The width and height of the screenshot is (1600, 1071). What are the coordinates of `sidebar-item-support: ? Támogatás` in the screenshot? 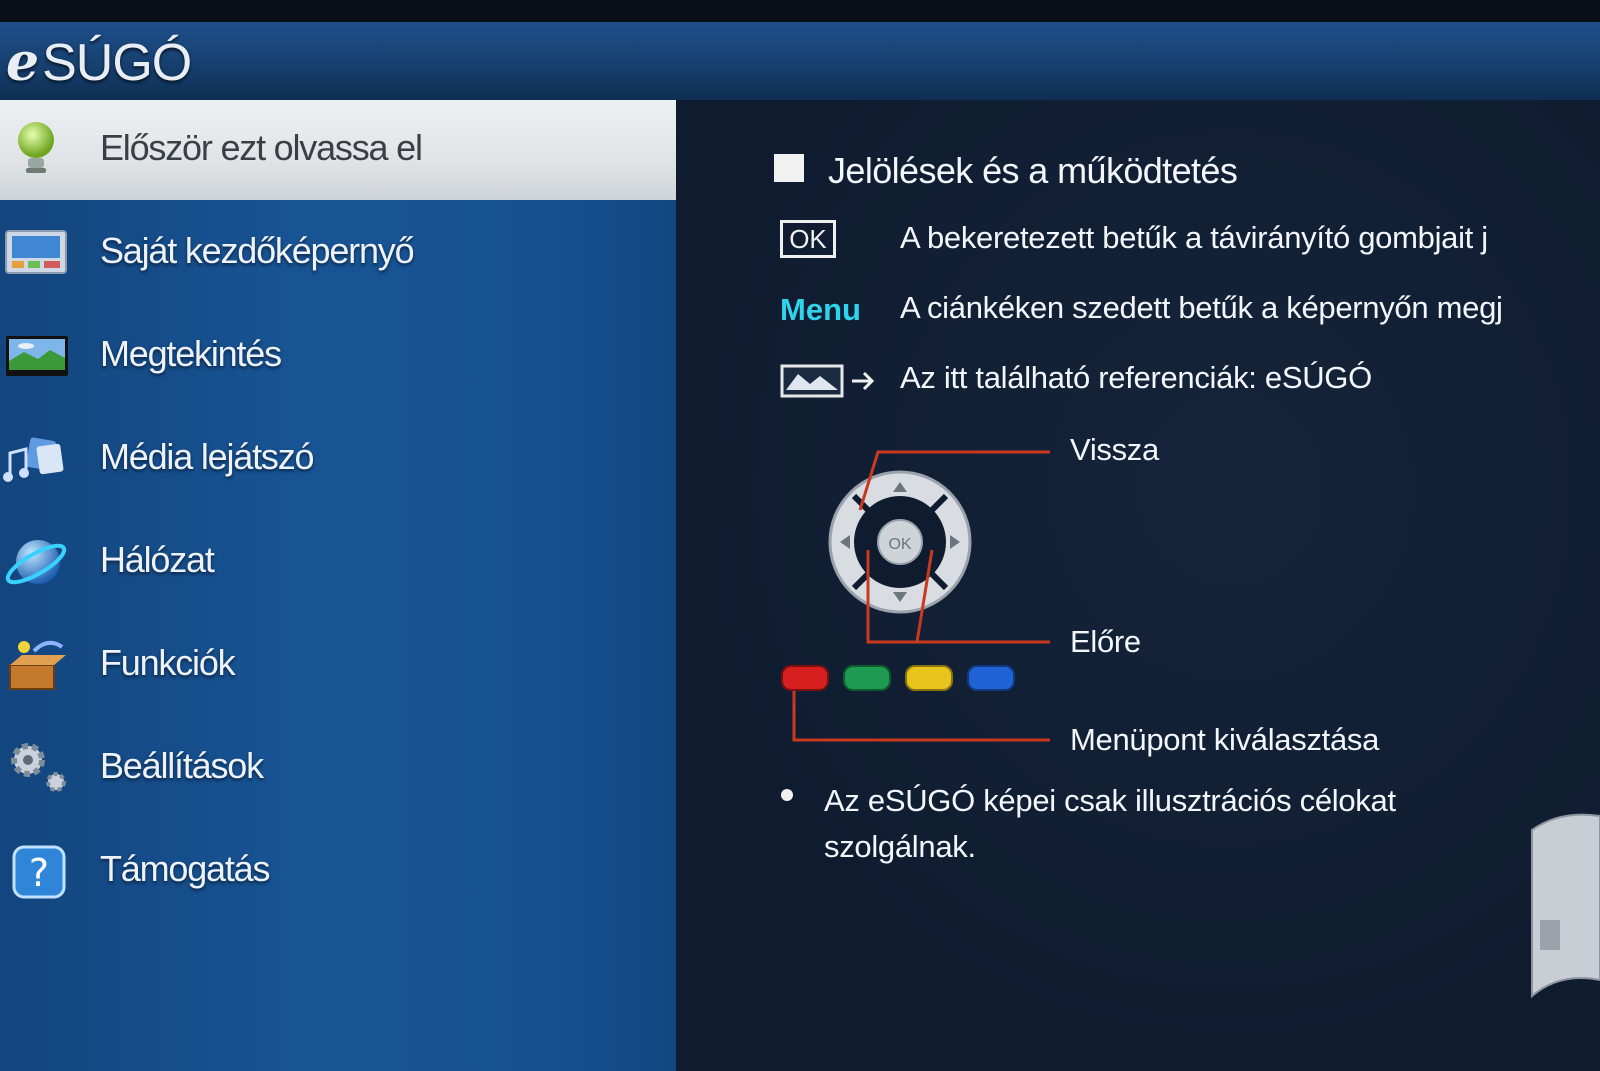 It's located at (338, 871).